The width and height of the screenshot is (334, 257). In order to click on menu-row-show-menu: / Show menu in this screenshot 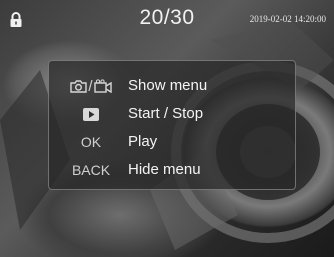, I will do `click(172, 86)`.